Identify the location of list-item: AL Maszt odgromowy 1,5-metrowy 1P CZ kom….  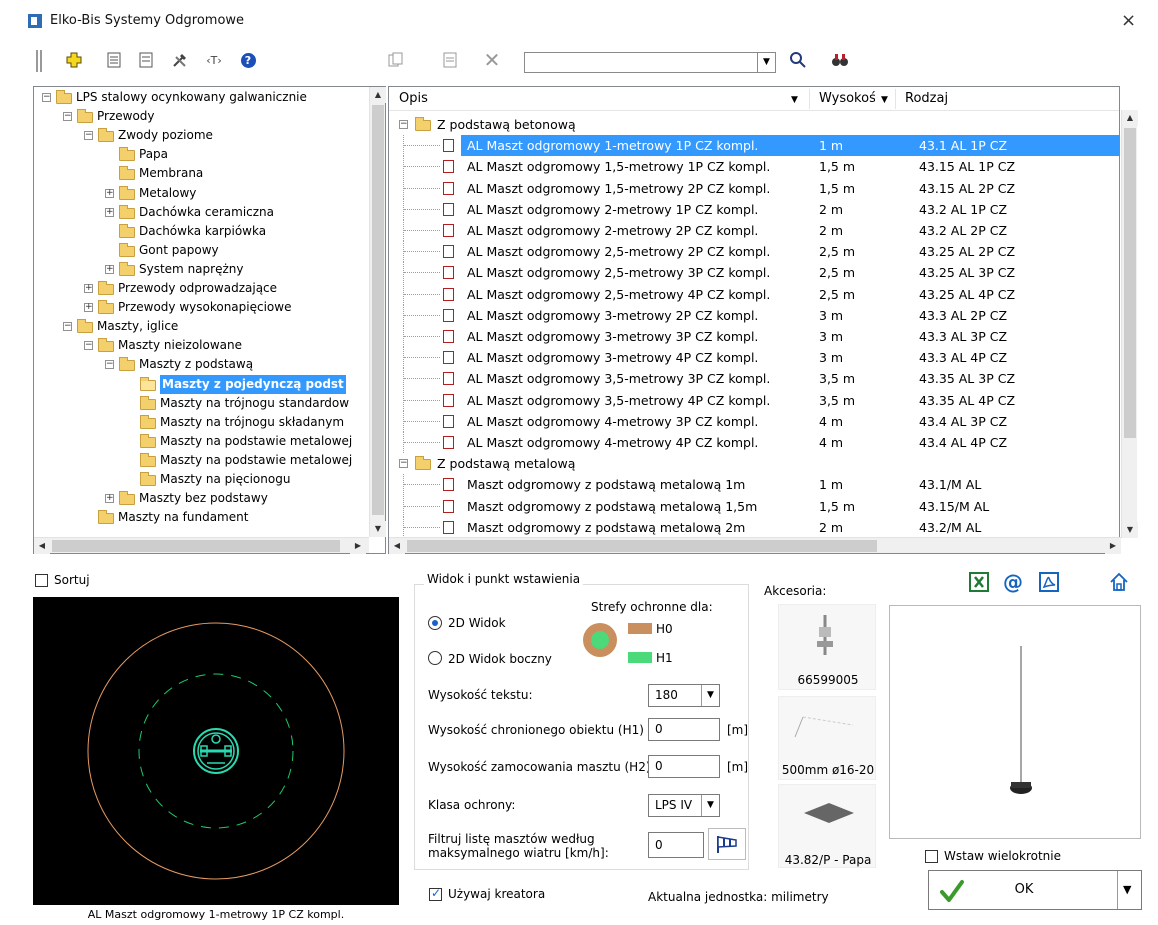
(754, 167).